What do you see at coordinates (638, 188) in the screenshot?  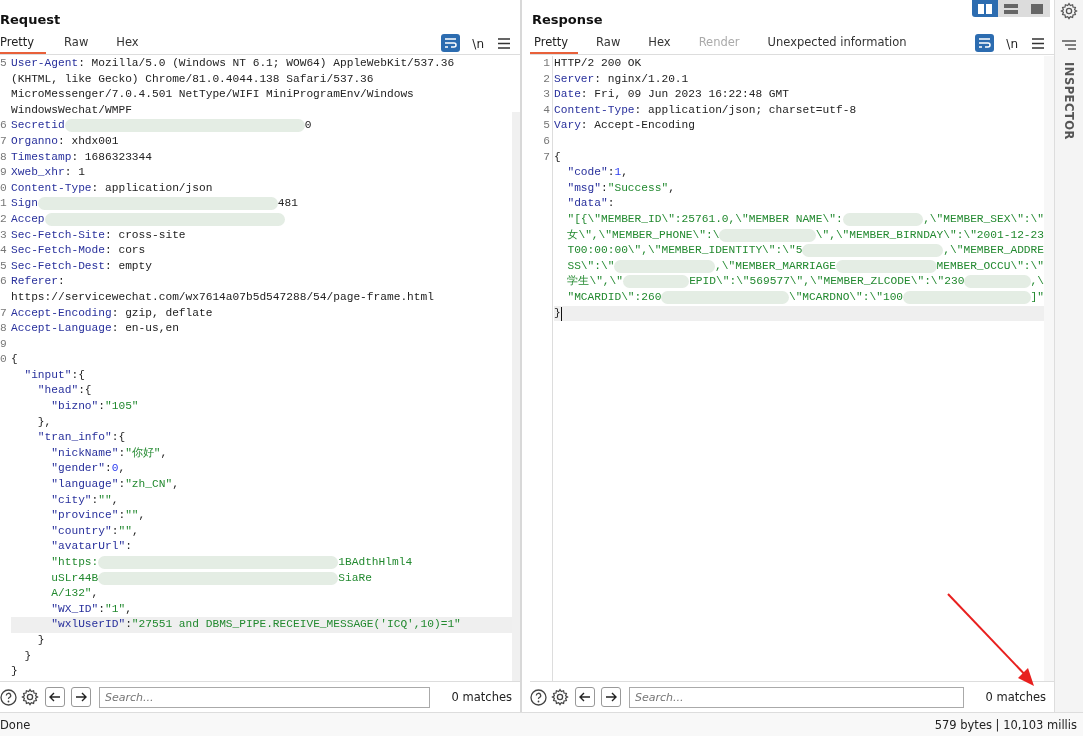 I see `code-text: "Success"` at bounding box center [638, 188].